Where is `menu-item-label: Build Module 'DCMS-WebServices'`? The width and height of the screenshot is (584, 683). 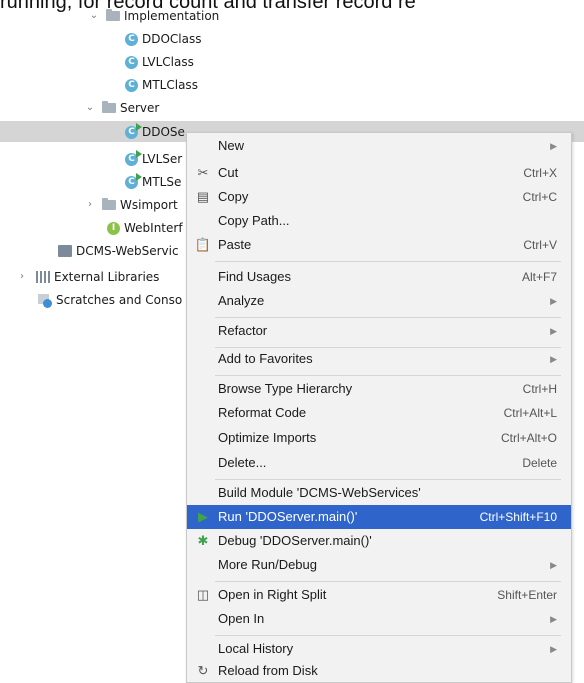
menu-item-label: Build Module 'DCMS-WebServices' is located at coordinates (319, 492).